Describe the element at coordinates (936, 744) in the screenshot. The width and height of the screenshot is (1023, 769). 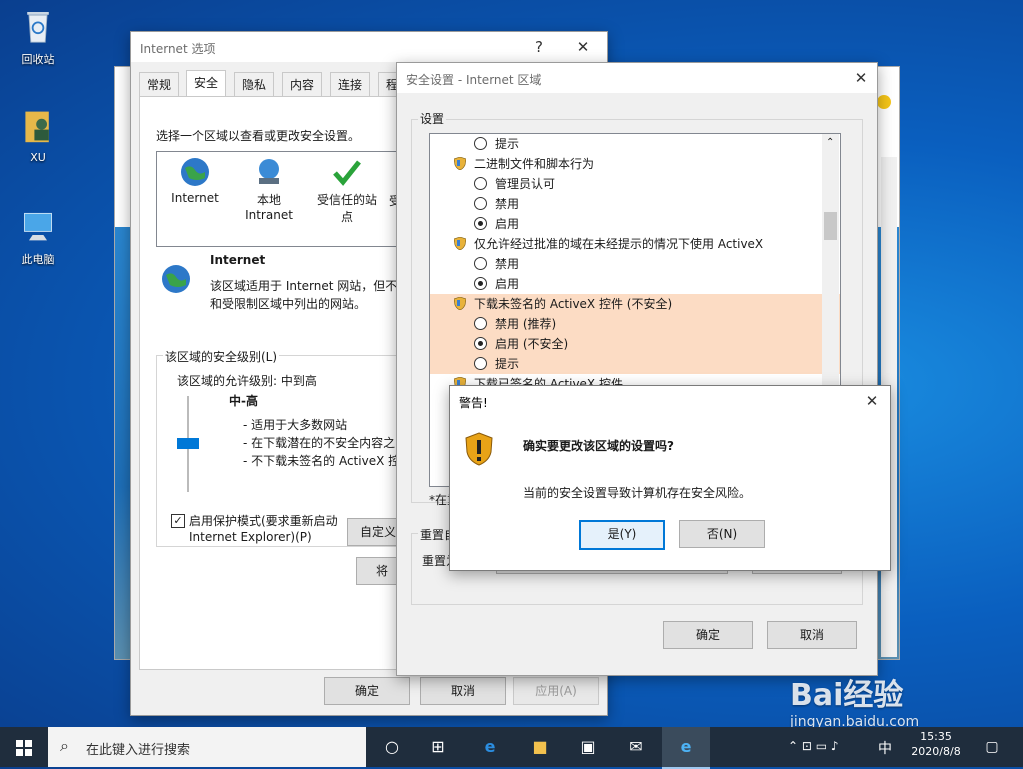
I see `clock: 15:35 2020/8/8` at that location.